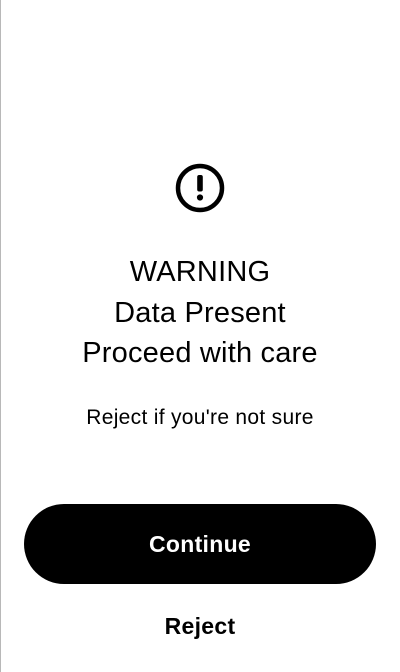 This screenshot has width=400, height=672. Describe the element at coordinates (200, 272) in the screenshot. I see `headline-line-warning: WARNING` at that location.